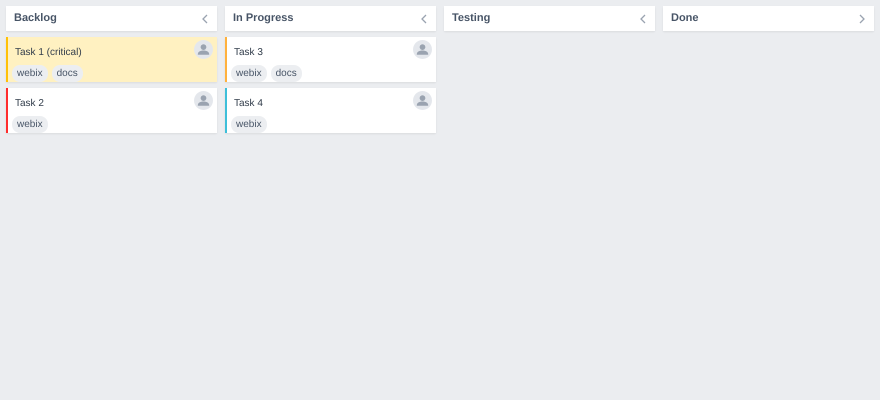  What do you see at coordinates (684, 18) in the screenshot?
I see `column-title: Done` at bounding box center [684, 18].